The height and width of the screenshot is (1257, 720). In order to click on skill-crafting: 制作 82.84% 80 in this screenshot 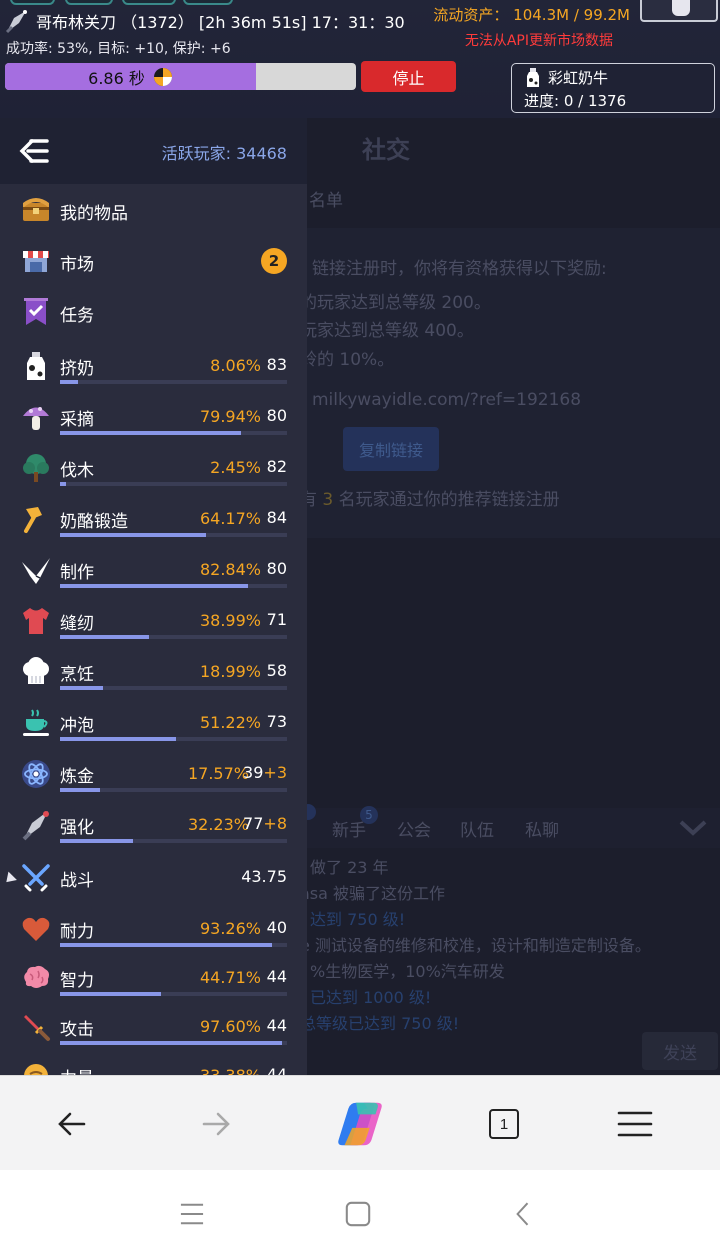, I will do `click(153, 573)`.